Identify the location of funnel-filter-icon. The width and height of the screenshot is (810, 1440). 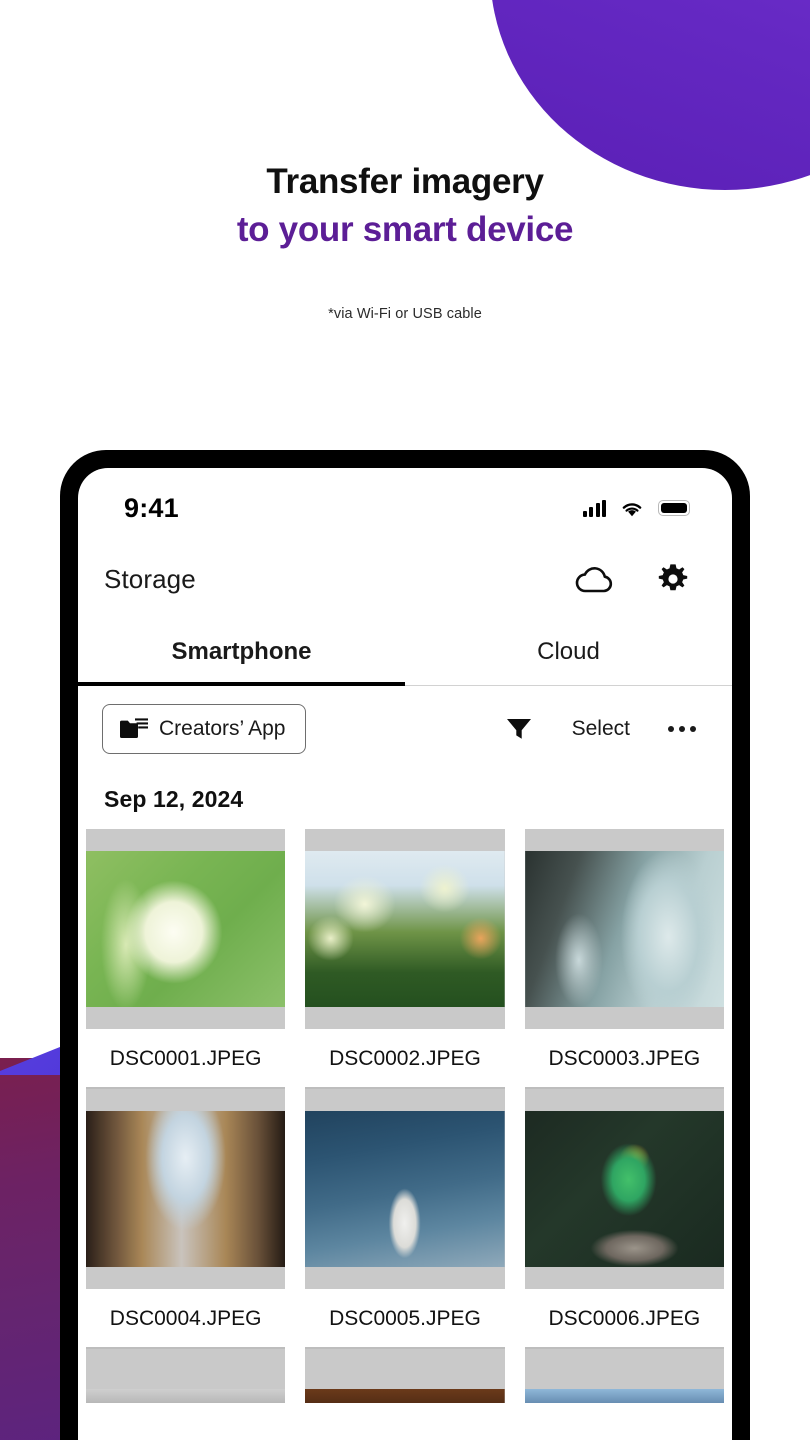
(519, 729).